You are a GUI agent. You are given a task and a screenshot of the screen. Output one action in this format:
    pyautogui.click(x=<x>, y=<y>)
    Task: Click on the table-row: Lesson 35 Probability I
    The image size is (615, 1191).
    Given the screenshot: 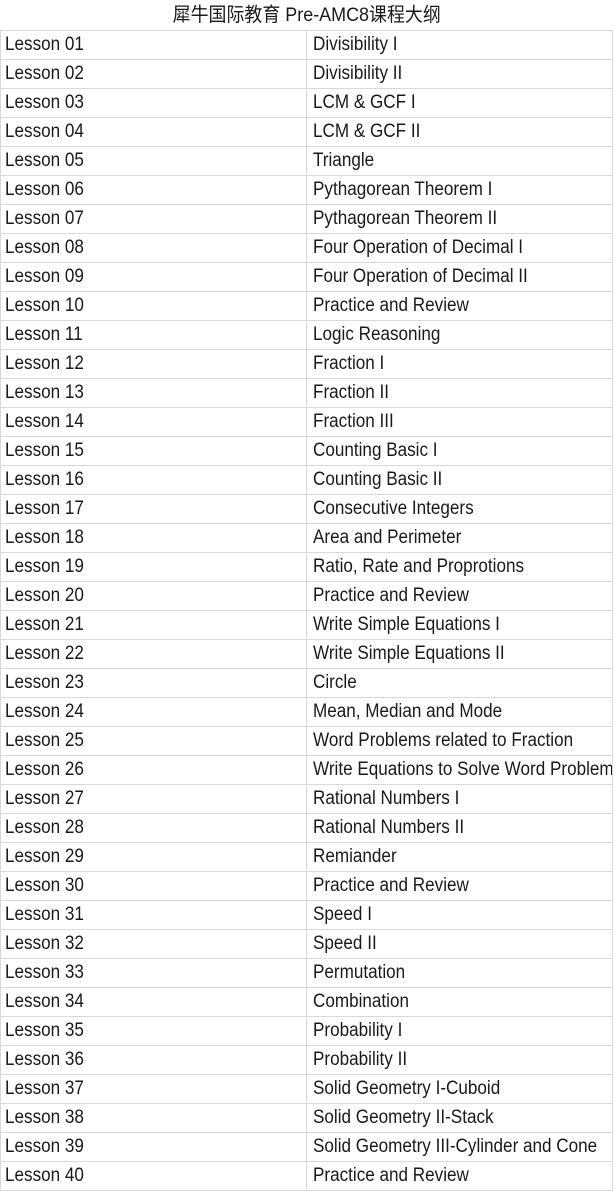 What is the action you would take?
    pyautogui.click(x=306, y=1031)
    